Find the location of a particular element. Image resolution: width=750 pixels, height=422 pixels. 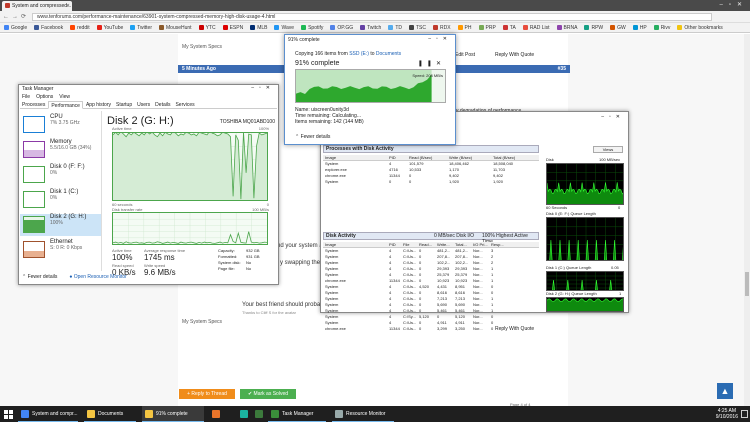

nav-buttons: ←→⟳ is located at coordinates (16, 16).